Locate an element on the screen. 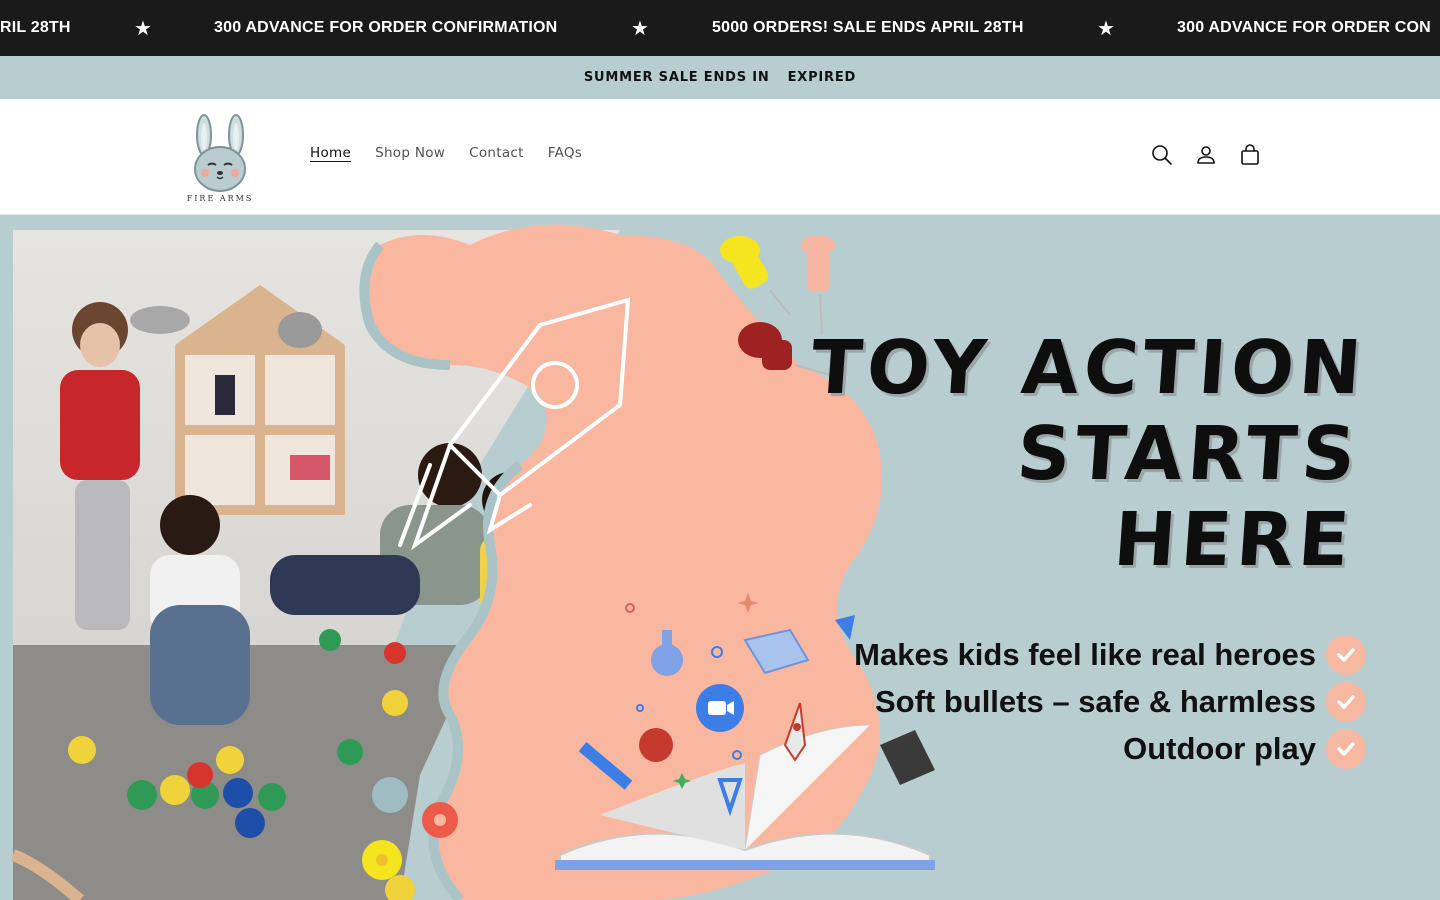 This screenshot has height=900, width=1440. feature-text: Soft bullets – safe & harmless is located at coordinates (1095, 701).